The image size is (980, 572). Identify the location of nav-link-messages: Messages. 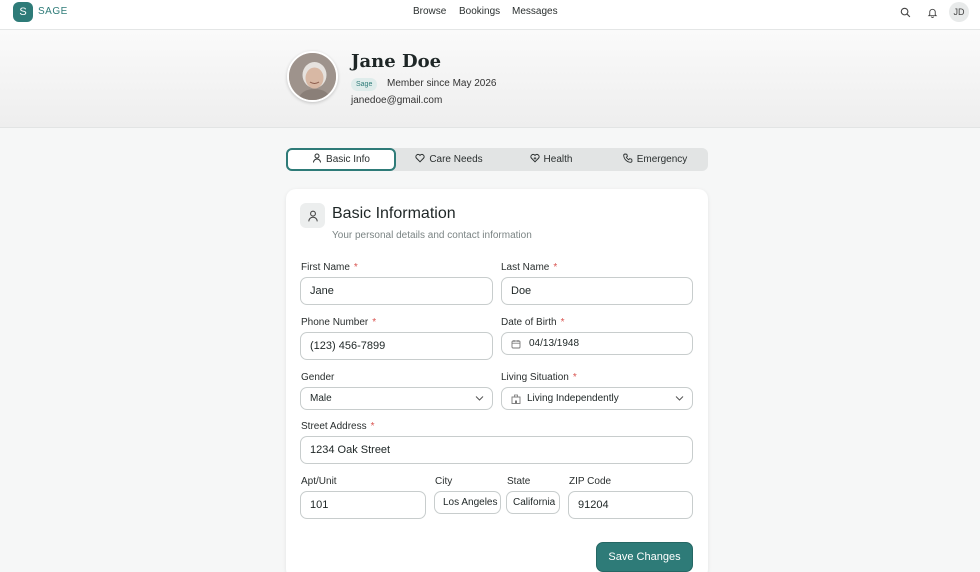
(535, 11).